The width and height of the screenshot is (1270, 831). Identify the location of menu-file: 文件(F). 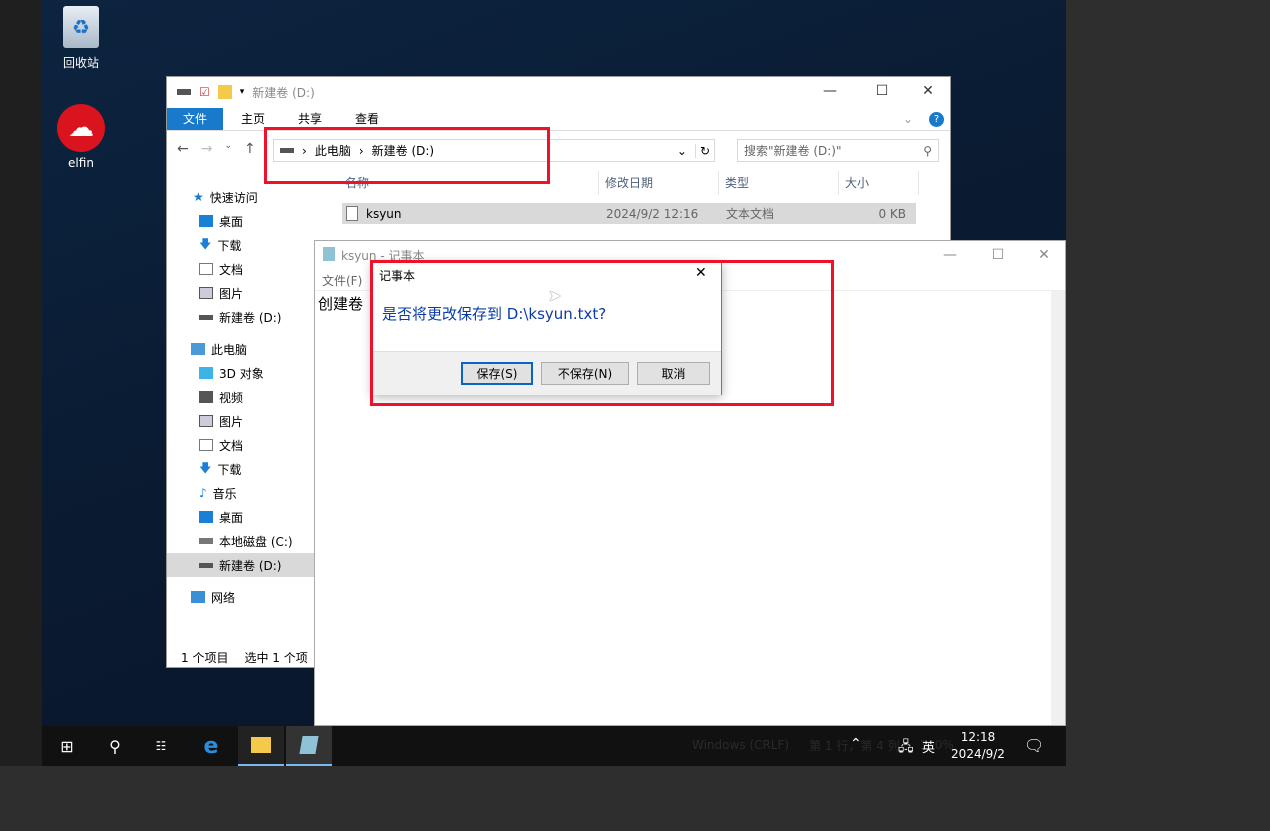
(342, 281).